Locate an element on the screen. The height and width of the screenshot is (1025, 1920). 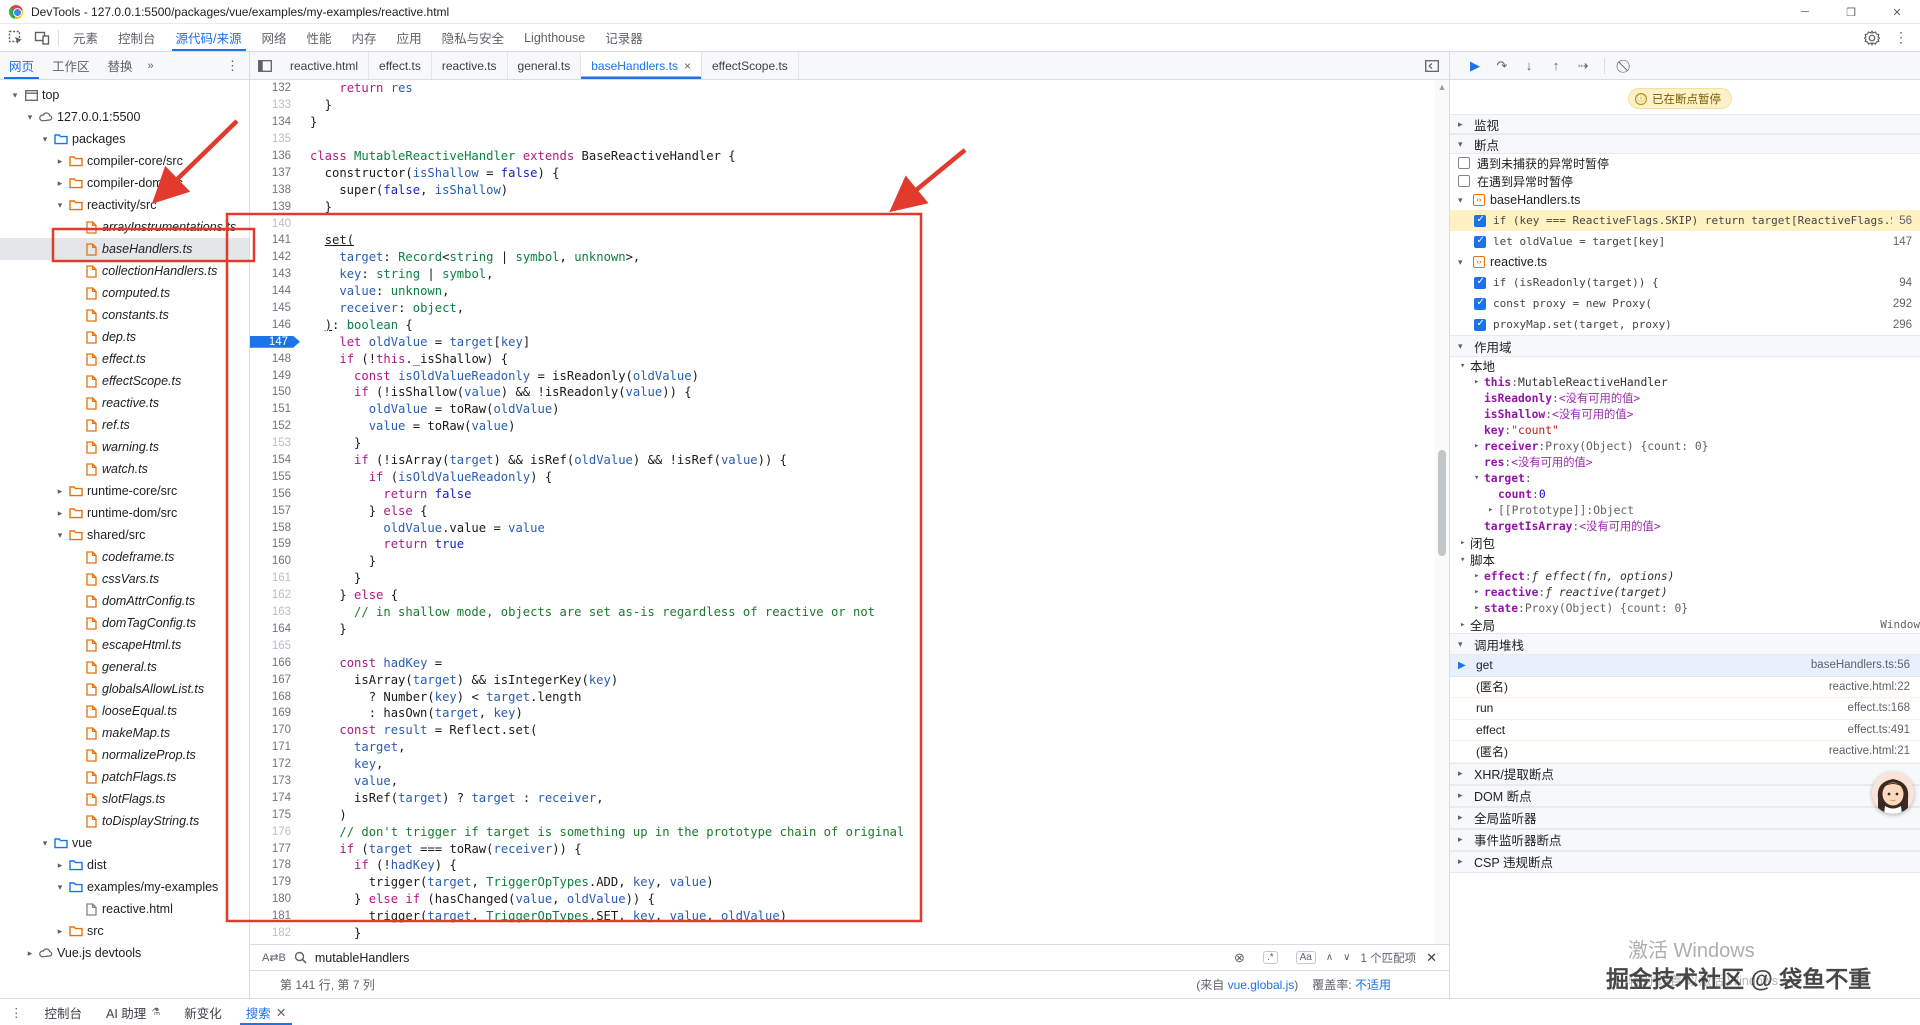
line-number: 145 is located at coordinates (275, 308).